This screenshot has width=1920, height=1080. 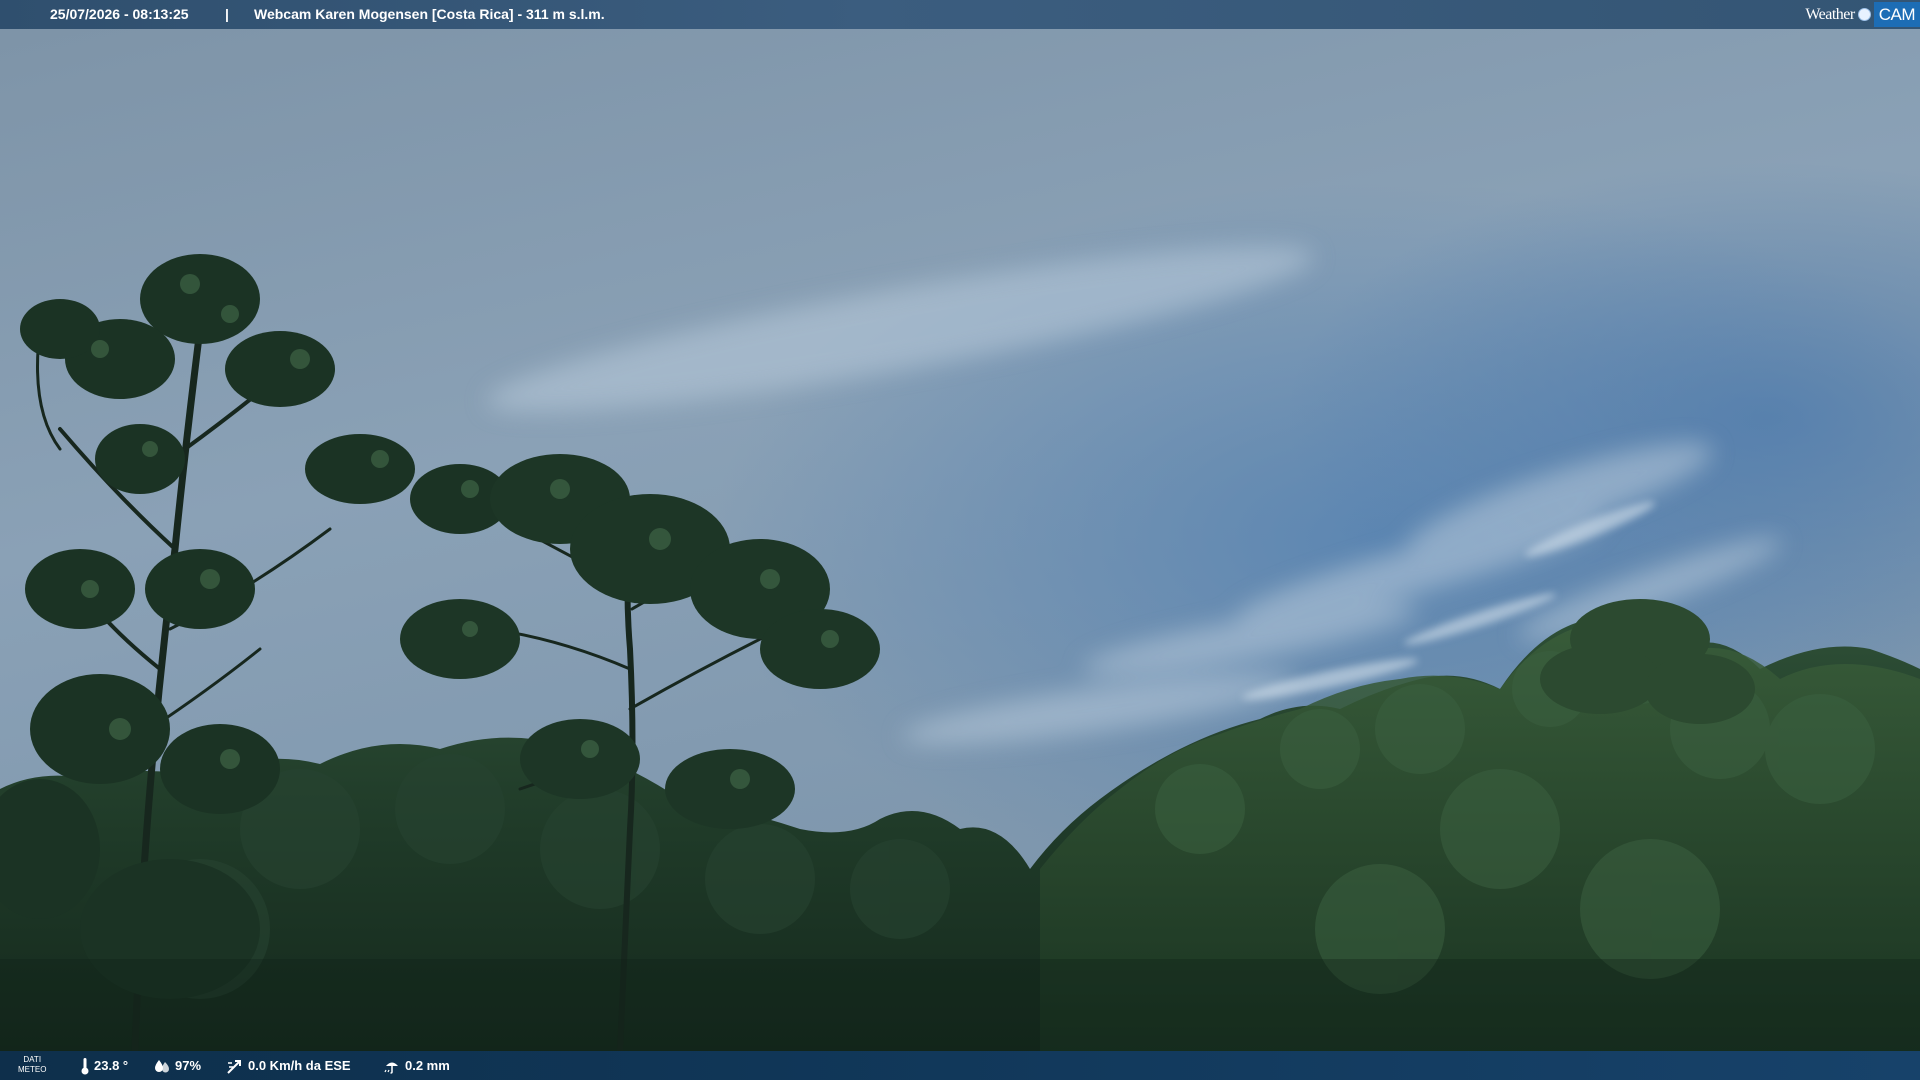 I want to click on humidity-drop-icon, so click(x=162, y=1065).